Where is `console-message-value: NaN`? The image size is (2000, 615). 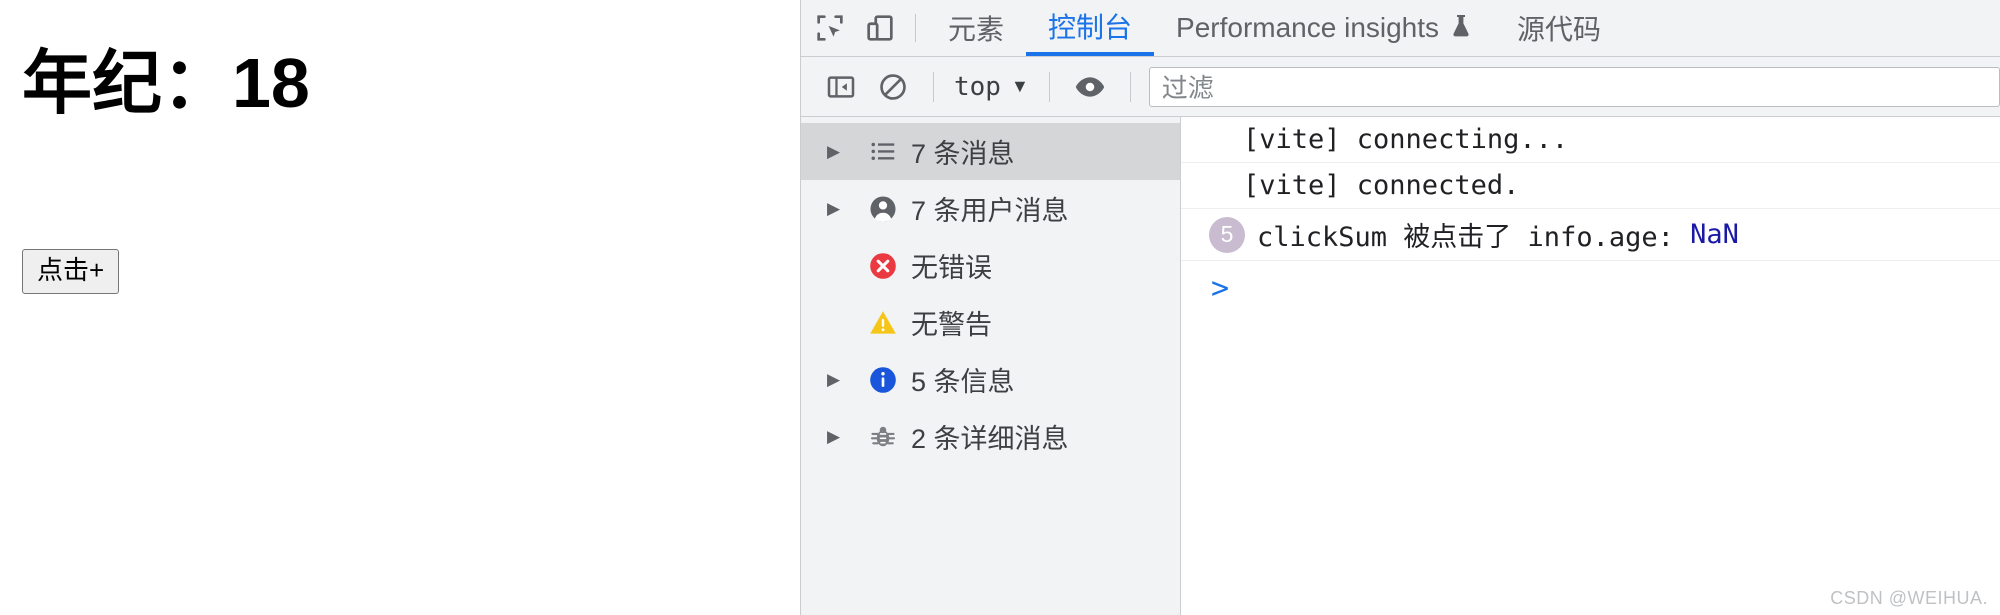 console-message-value: NaN is located at coordinates (1714, 234).